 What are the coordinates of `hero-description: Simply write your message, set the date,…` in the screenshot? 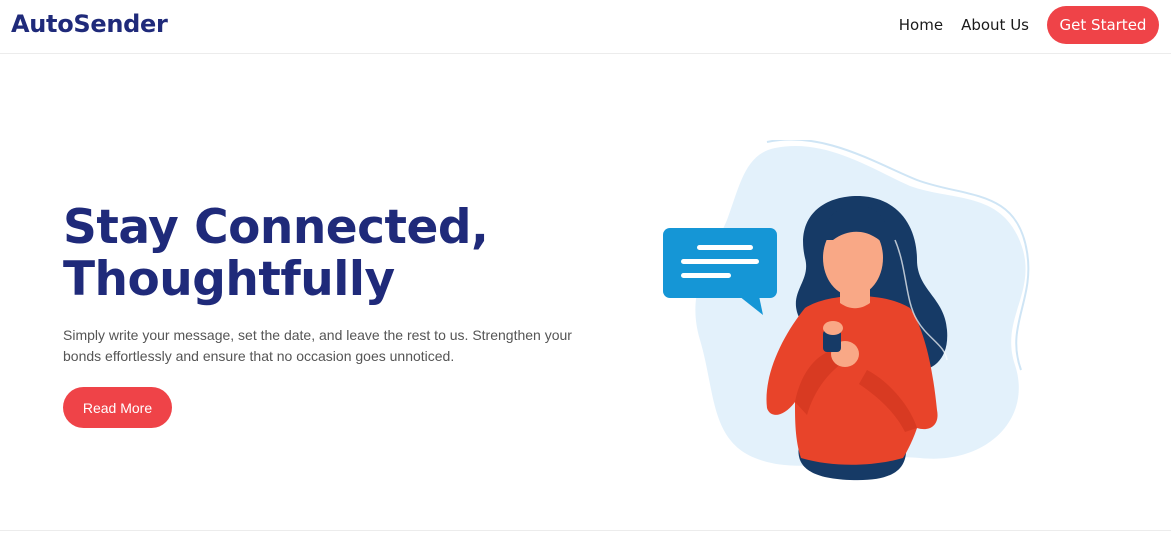 It's located at (317, 345).